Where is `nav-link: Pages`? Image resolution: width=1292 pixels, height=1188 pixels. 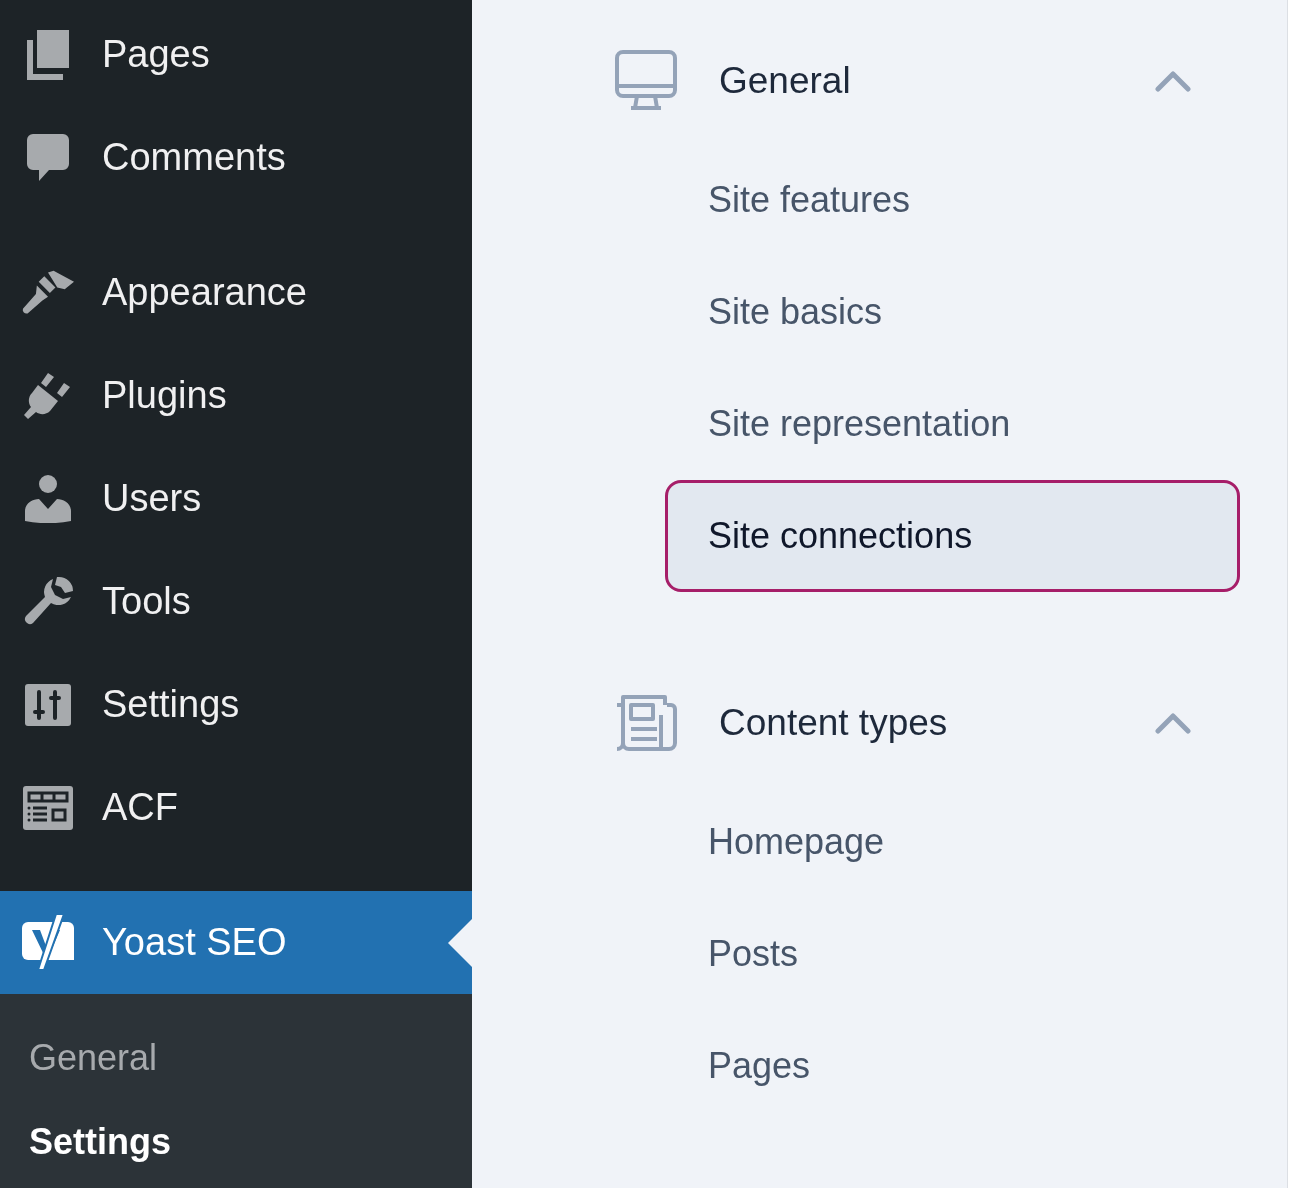
nav-link: Pages is located at coordinates (952, 1066).